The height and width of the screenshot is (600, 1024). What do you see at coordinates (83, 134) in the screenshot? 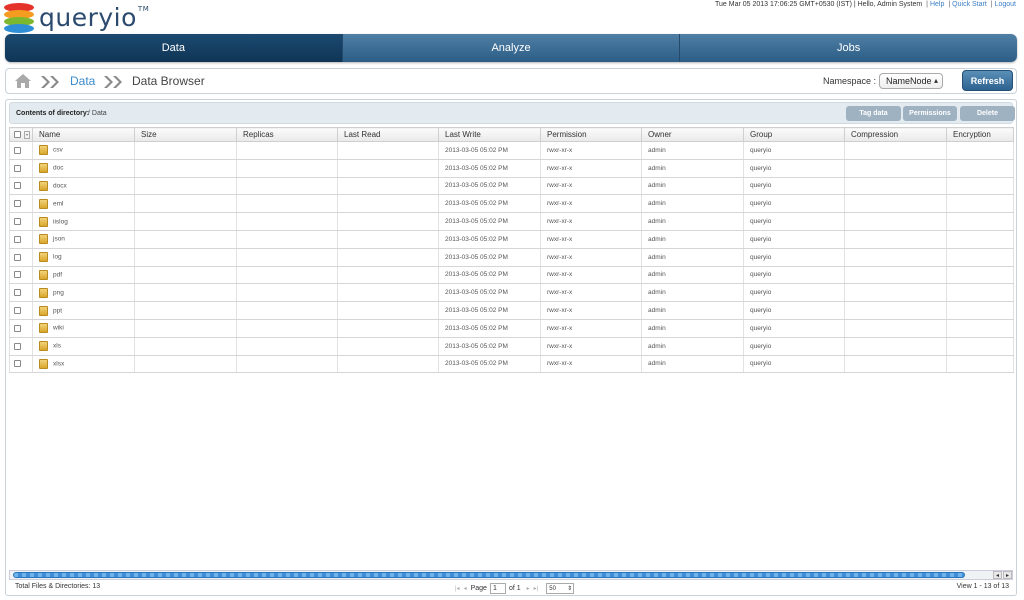
I see `column-header-name: Name` at bounding box center [83, 134].